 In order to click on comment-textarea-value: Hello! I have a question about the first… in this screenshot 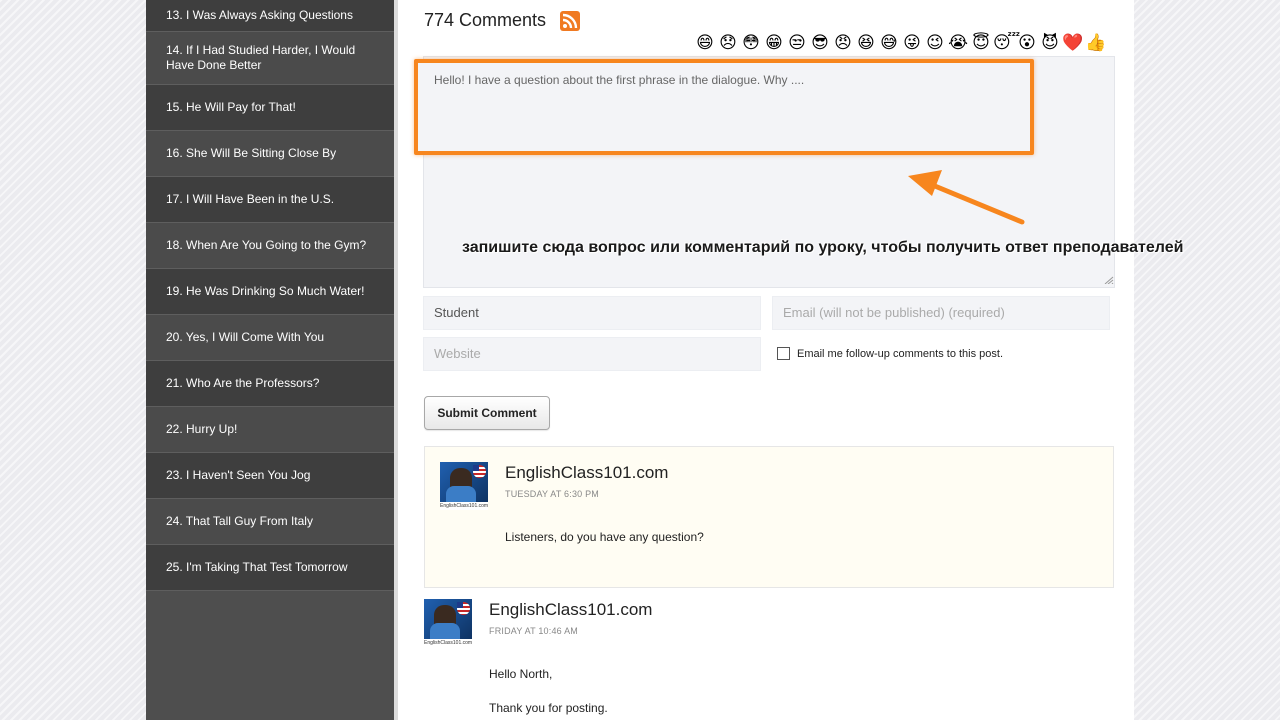, I will do `click(619, 80)`.